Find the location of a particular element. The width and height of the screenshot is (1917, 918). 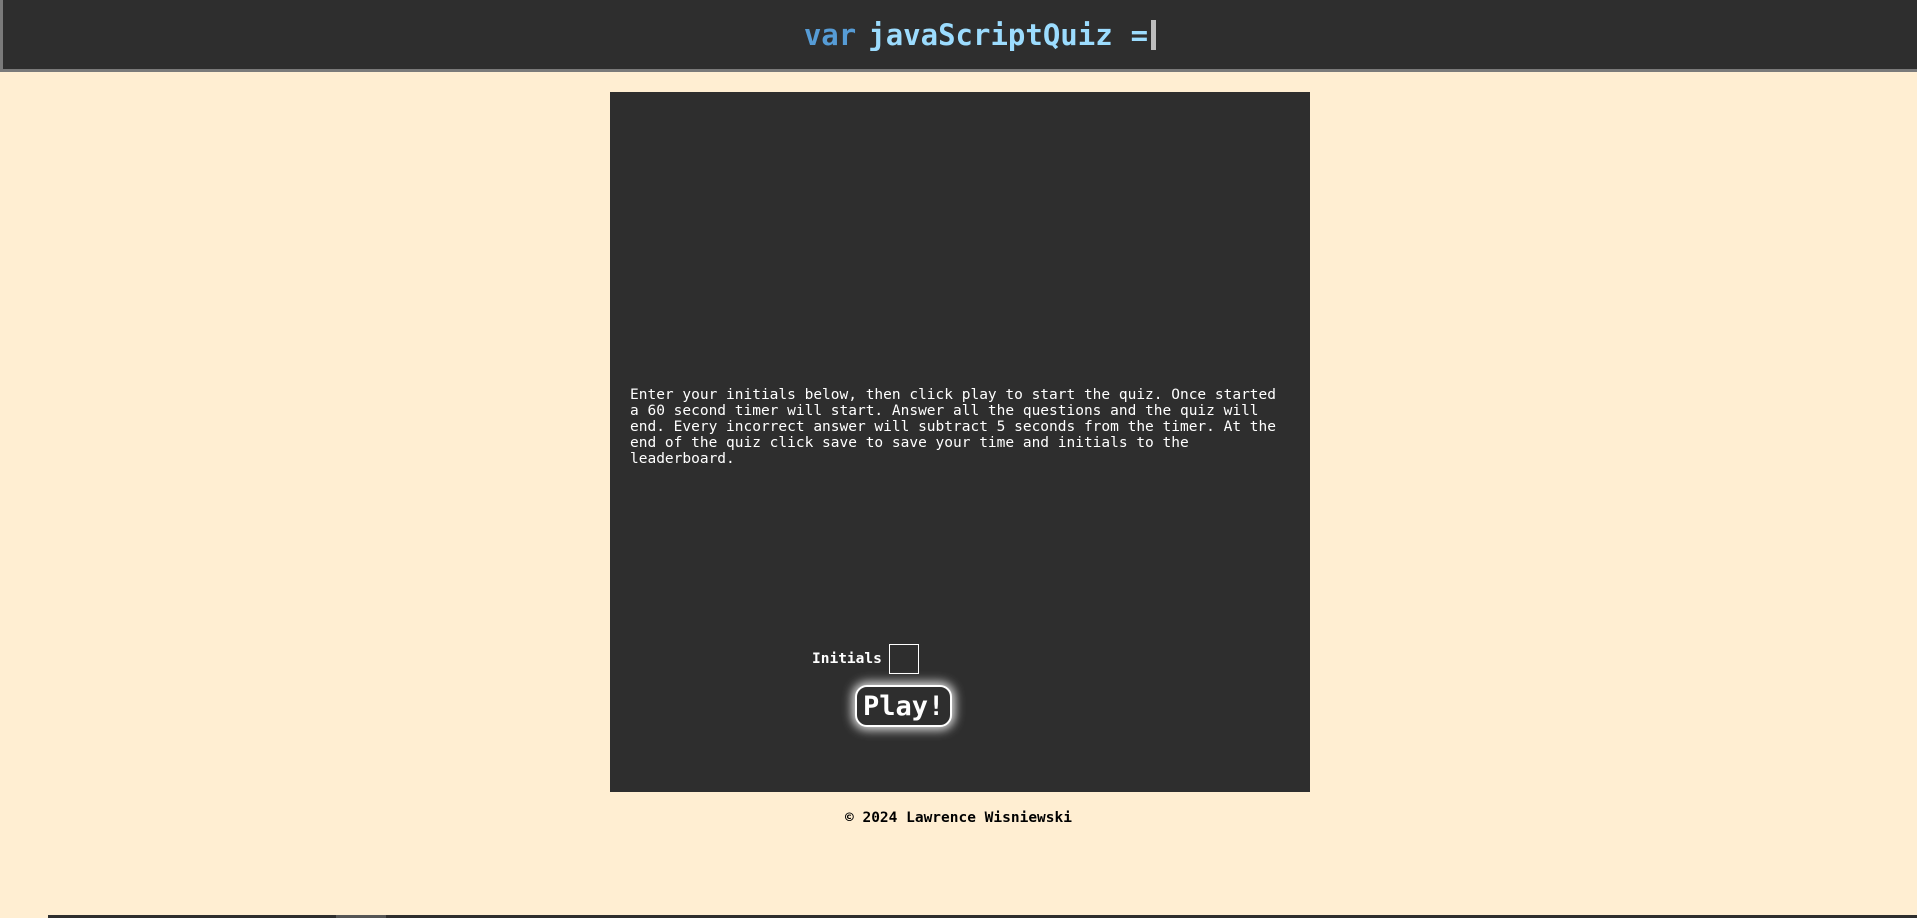

page-header: var javaScriptQuiz = is located at coordinates (958, 36).